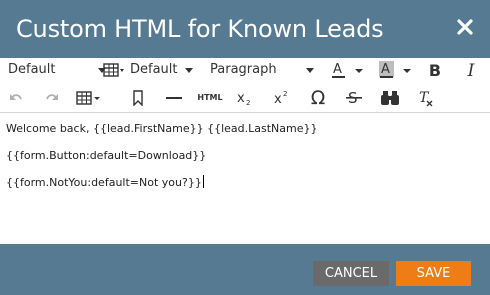 The image size is (490, 295). I want to click on redo-icon, so click(52, 98).